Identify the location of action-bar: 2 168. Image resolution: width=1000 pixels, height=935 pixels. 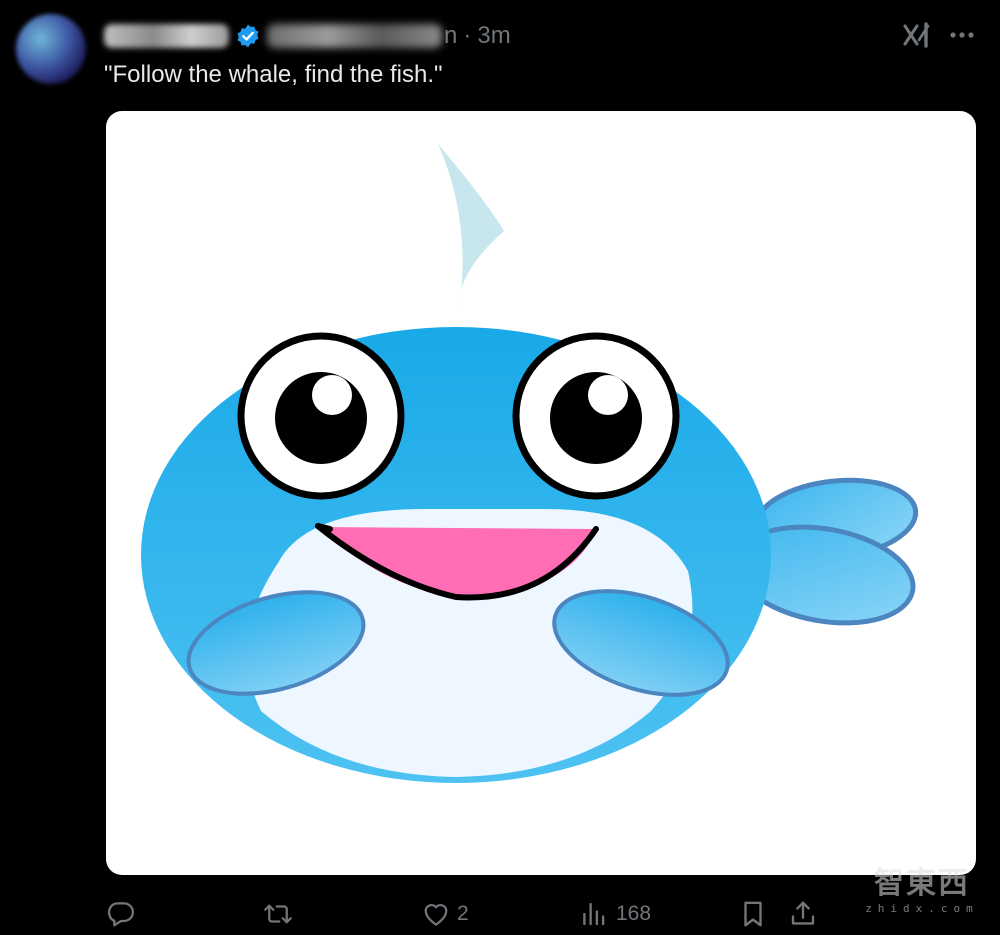
(500, 914).